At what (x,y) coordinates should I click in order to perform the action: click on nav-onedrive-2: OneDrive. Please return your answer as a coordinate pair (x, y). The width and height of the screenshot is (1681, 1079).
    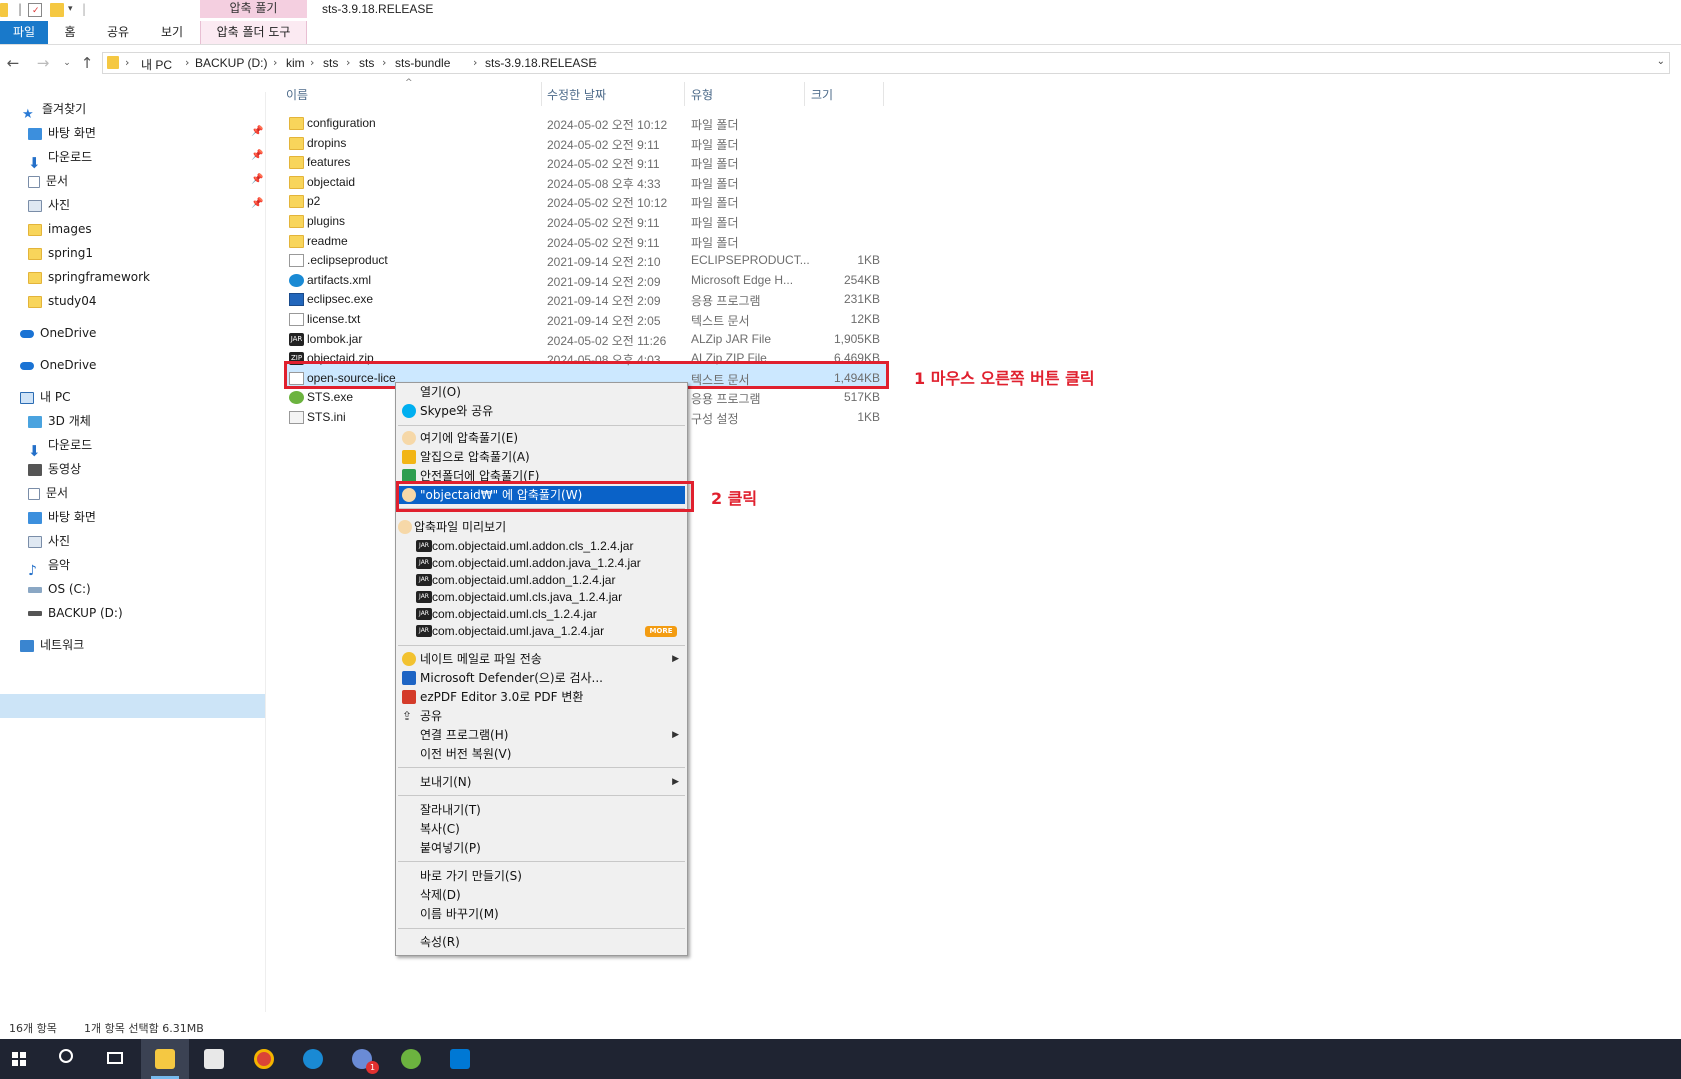
    Looking at the image, I should click on (58, 365).